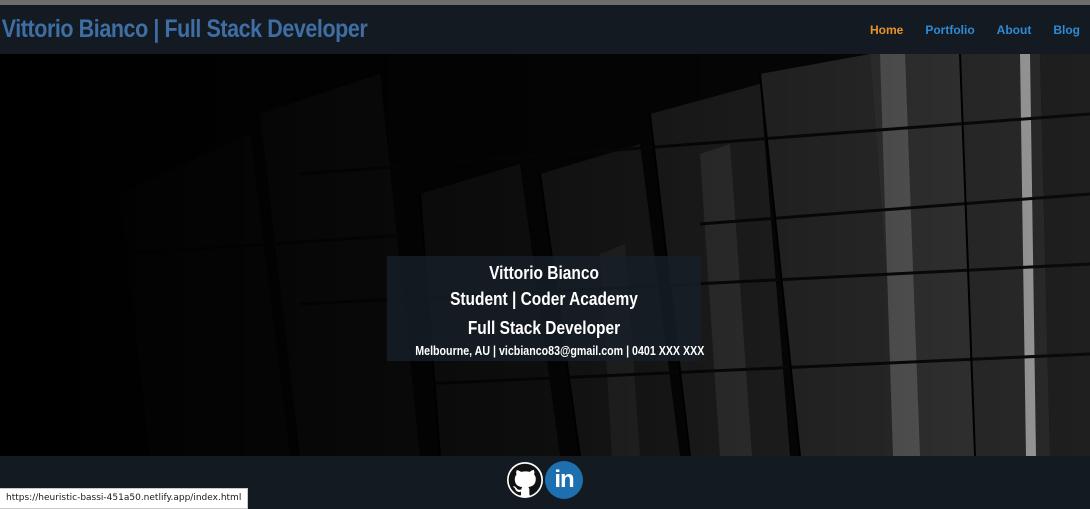 The image size is (1090, 509). What do you see at coordinates (949, 30) in the screenshot?
I see `nav-portfolio-link: Portfolio` at bounding box center [949, 30].